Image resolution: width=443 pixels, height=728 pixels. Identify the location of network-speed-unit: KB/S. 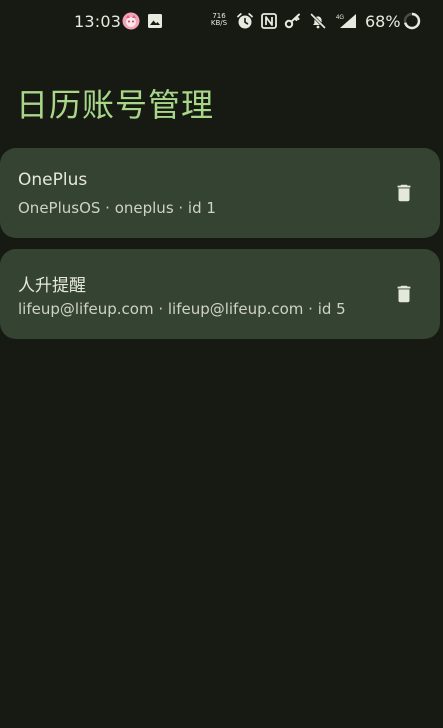
(219, 23).